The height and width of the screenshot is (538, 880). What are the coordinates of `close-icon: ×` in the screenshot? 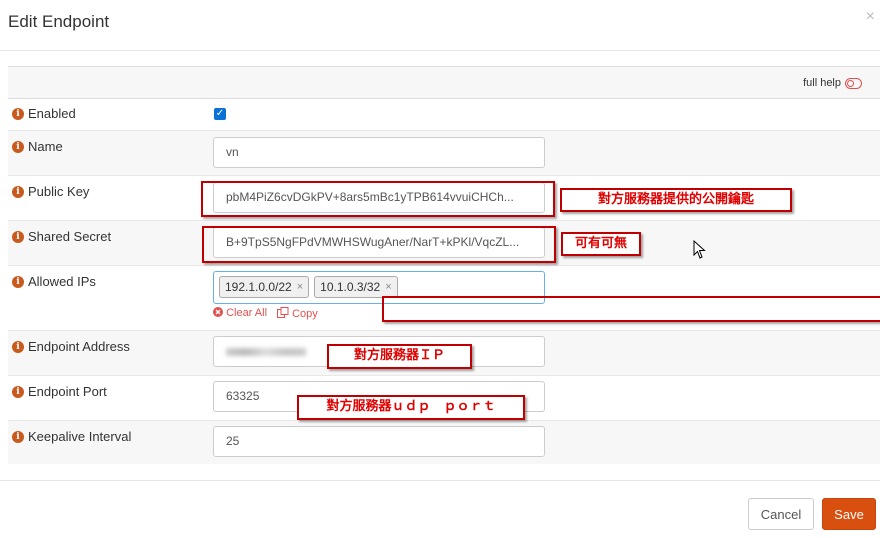 It's located at (870, 17).